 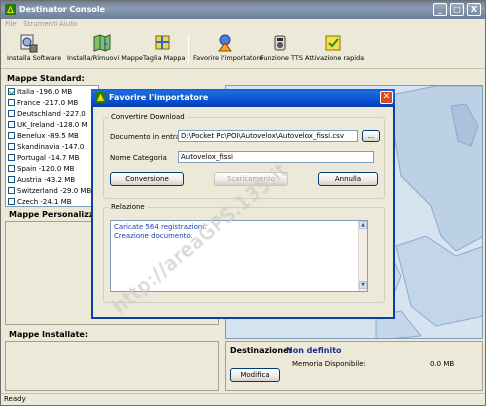 I want to click on dialog-close-button: ✕, so click(x=386, y=97).